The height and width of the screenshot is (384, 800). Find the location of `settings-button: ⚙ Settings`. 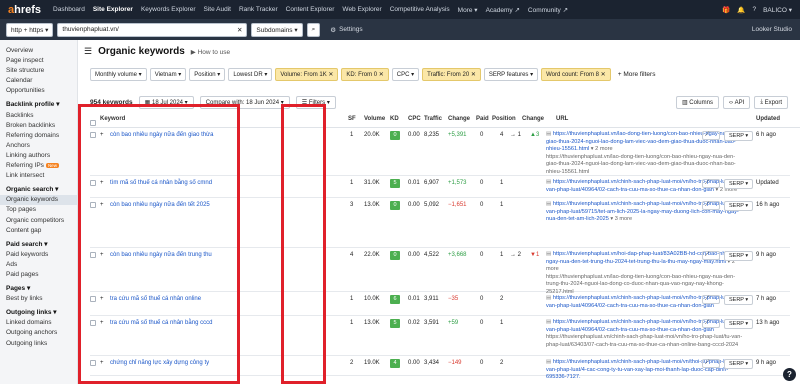

settings-button: ⚙ Settings is located at coordinates (346, 30).